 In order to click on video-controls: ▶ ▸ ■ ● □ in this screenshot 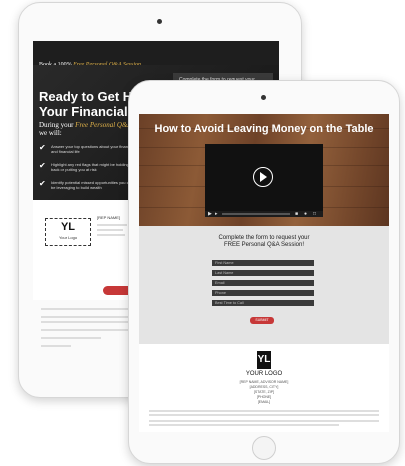, I will do `click(264, 214)`.